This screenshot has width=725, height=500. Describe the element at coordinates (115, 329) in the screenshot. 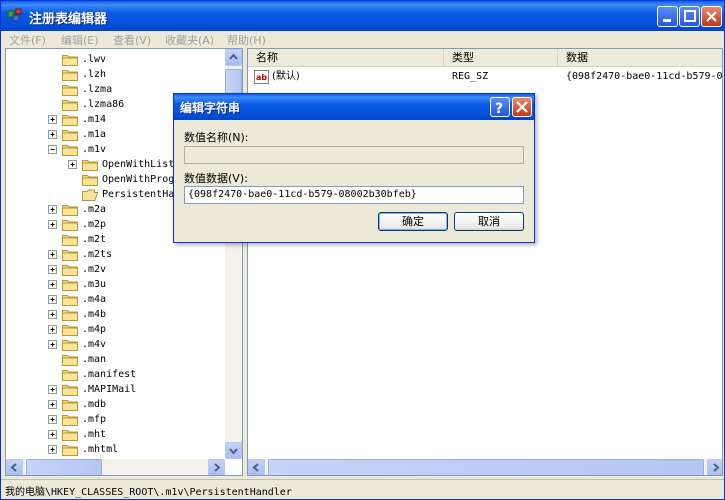

I see `tree-item: .m4p` at that location.